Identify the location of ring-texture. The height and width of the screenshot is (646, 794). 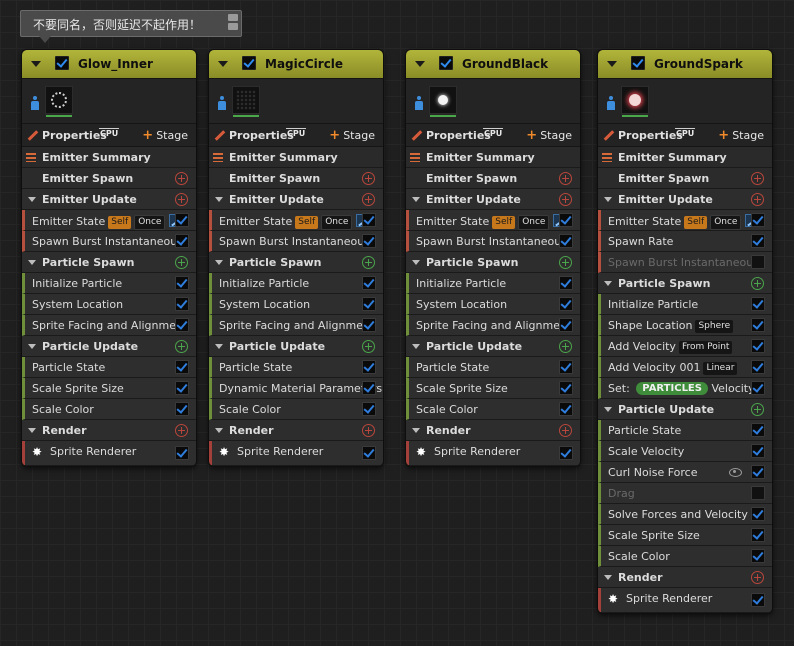
(59, 101).